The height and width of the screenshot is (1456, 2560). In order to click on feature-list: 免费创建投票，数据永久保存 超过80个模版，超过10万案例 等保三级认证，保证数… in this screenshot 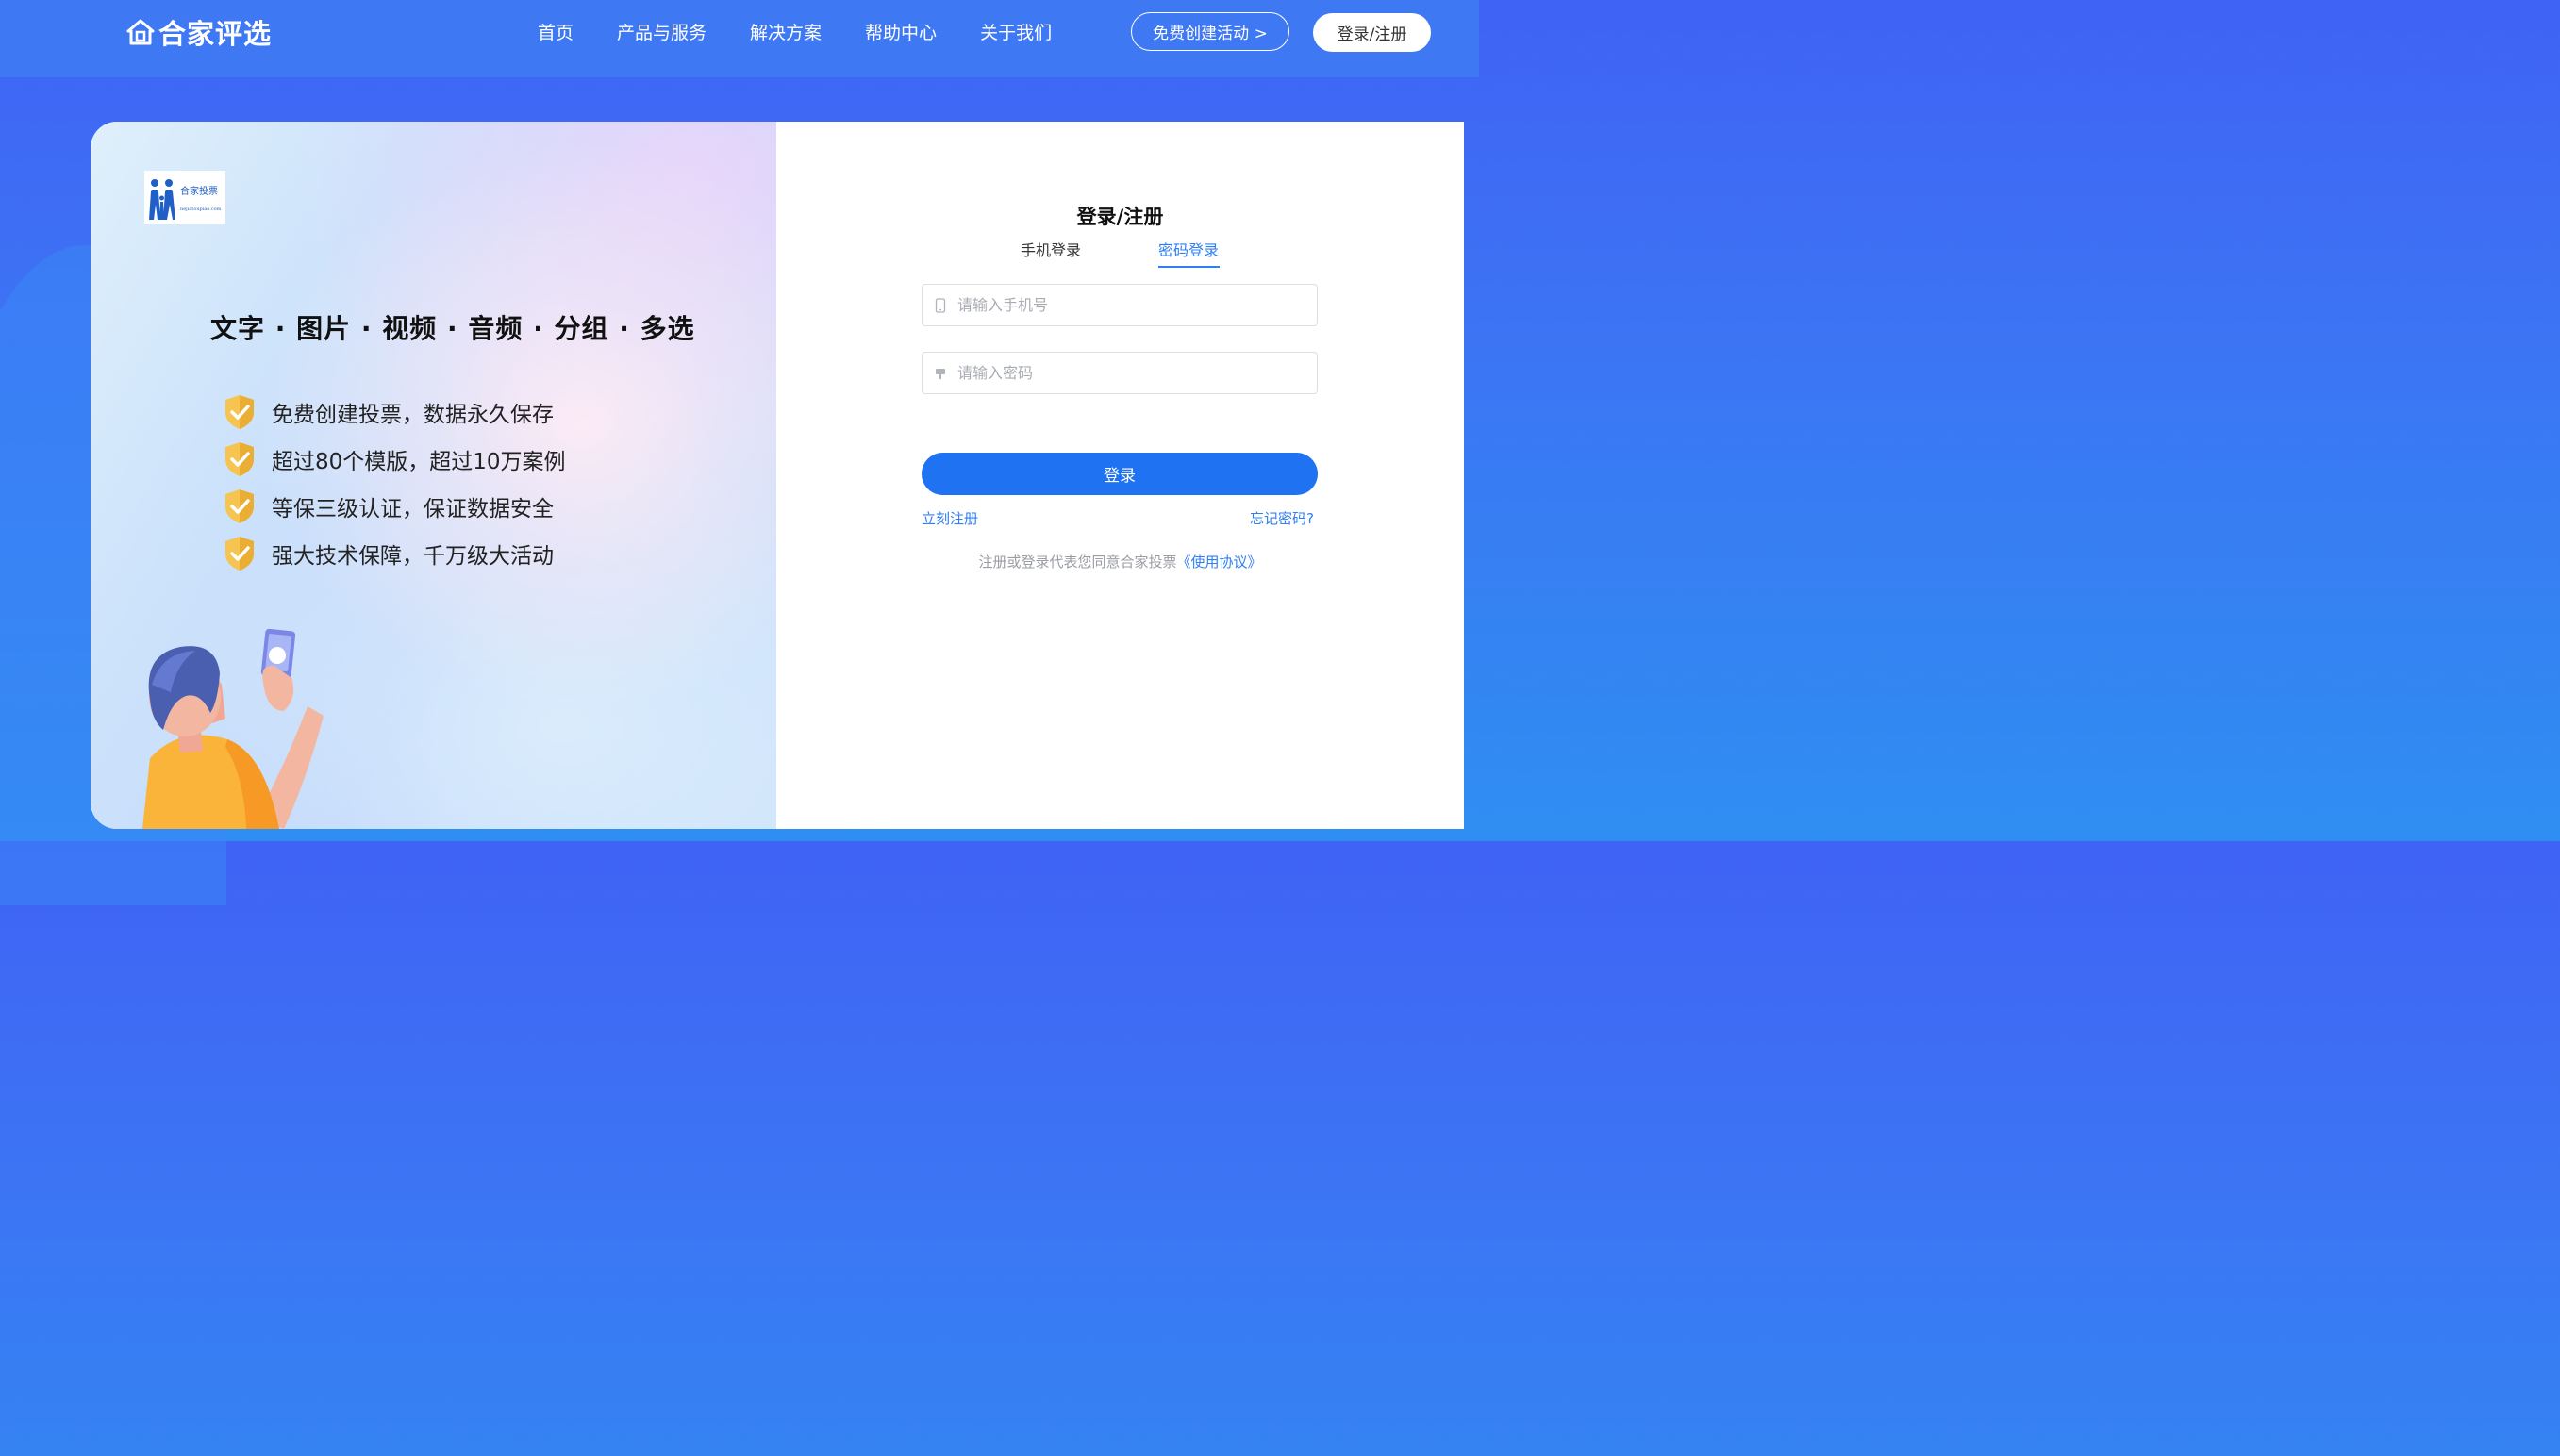, I will do `click(394, 483)`.